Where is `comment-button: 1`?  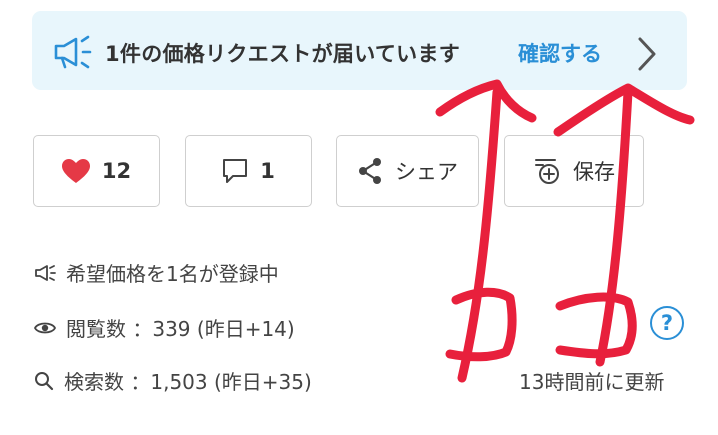 comment-button: 1 is located at coordinates (248, 171).